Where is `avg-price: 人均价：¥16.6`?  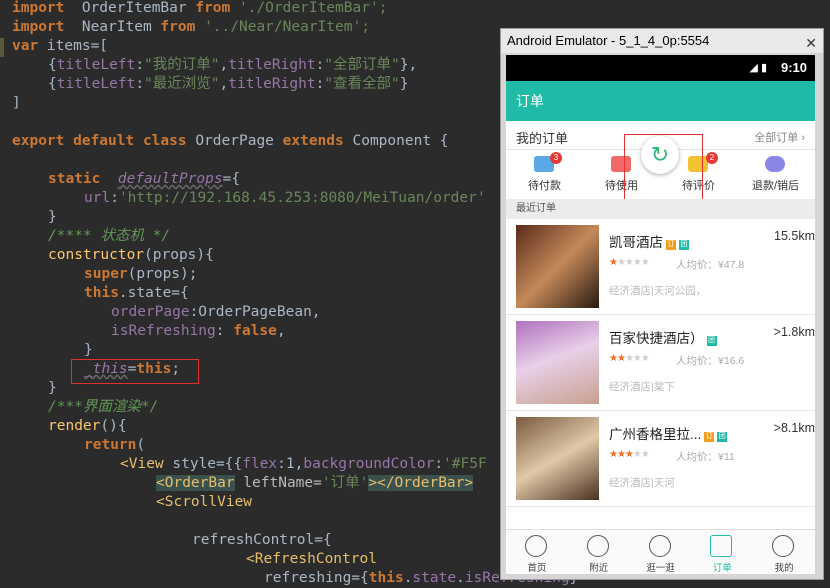 avg-price: 人均价：¥16.6 is located at coordinates (710, 361).